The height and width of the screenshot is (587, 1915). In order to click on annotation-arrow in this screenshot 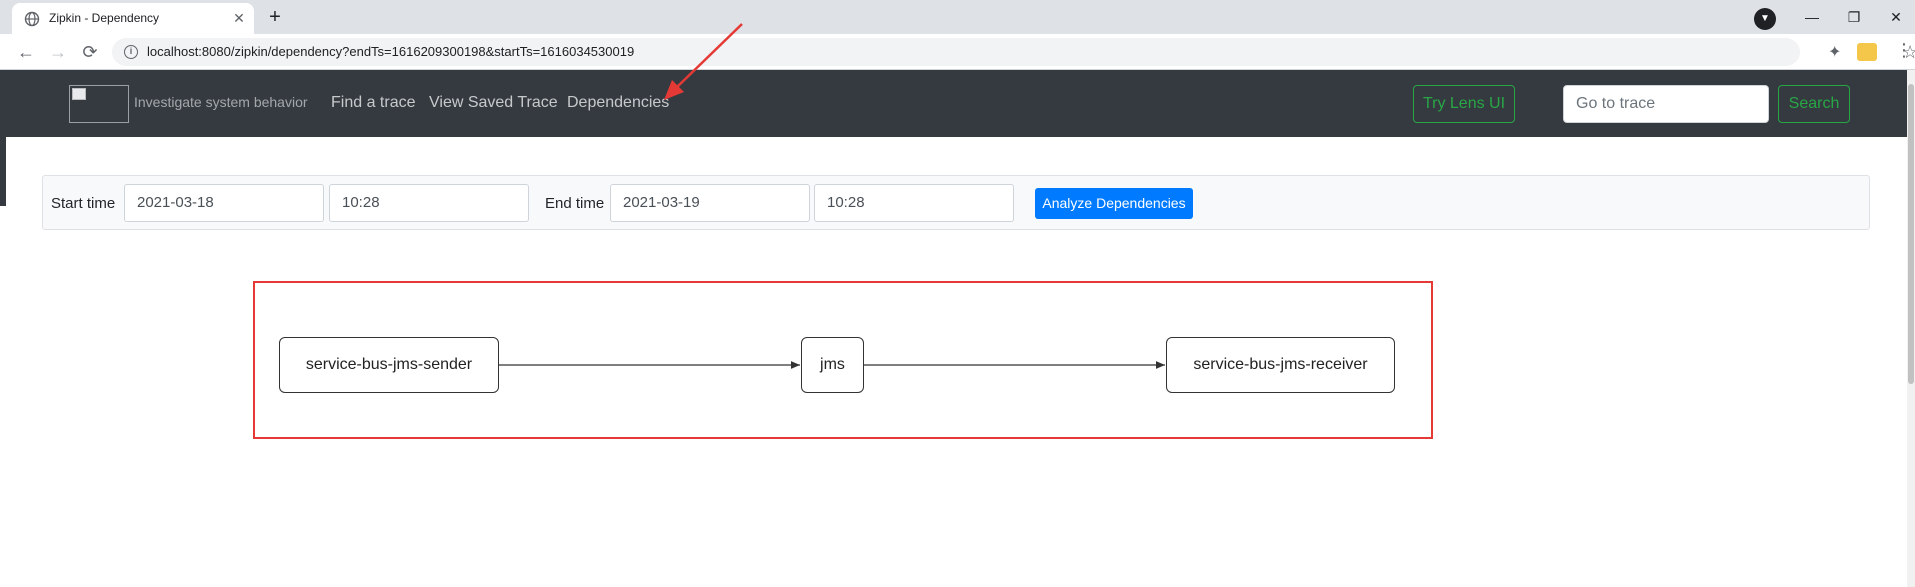, I will do `click(703, 61)`.